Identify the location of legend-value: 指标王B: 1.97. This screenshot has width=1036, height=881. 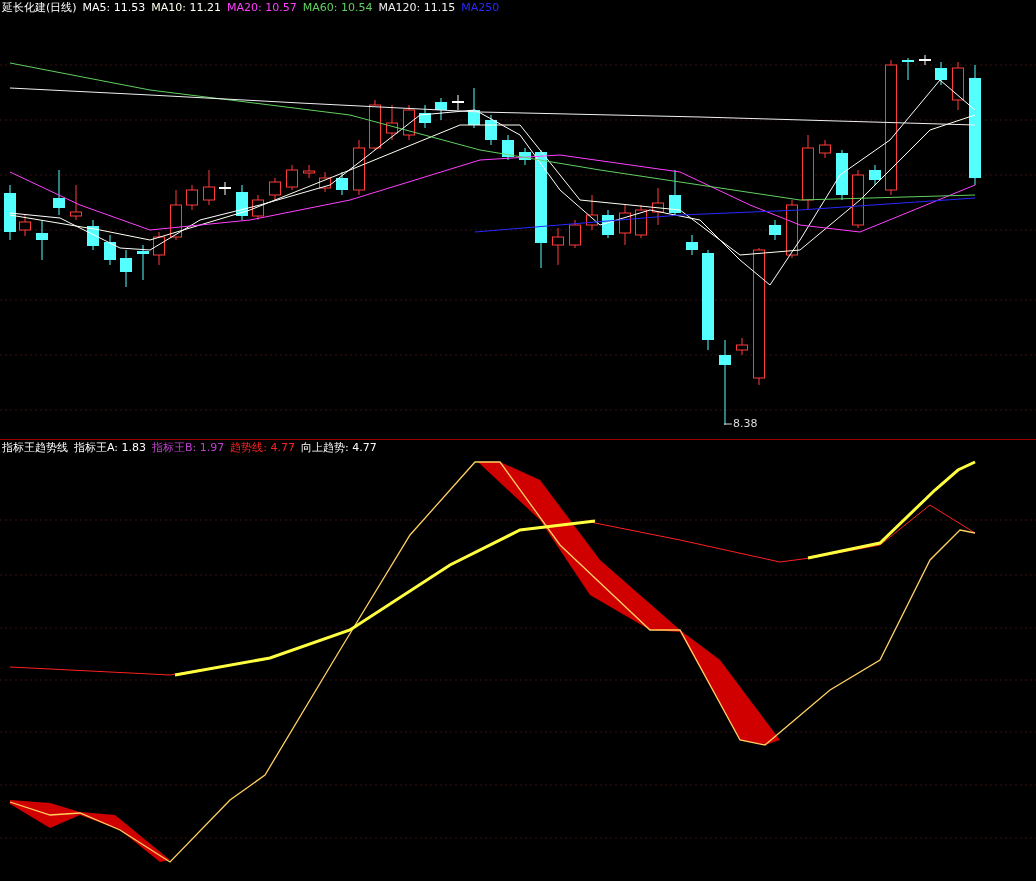
(188, 448).